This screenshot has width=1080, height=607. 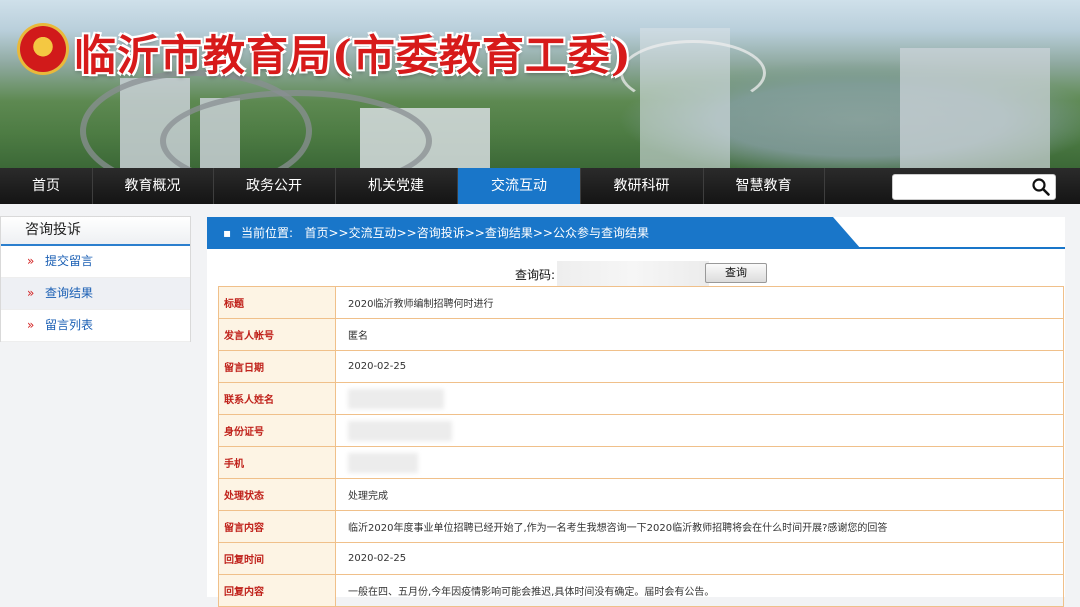 What do you see at coordinates (277, 430) in the screenshot?
I see `row-label-id-number: 身份证号` at bounding box center [277, 430].